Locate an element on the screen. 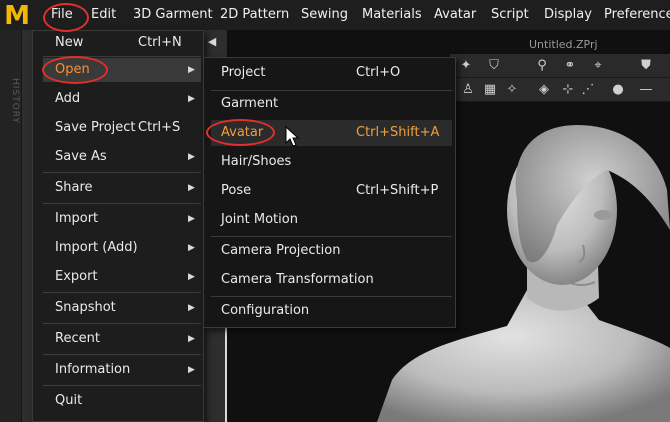 The height and width of the screenshot is (422, 670). menu-item-label: Add is located at coordinates (68, 98).